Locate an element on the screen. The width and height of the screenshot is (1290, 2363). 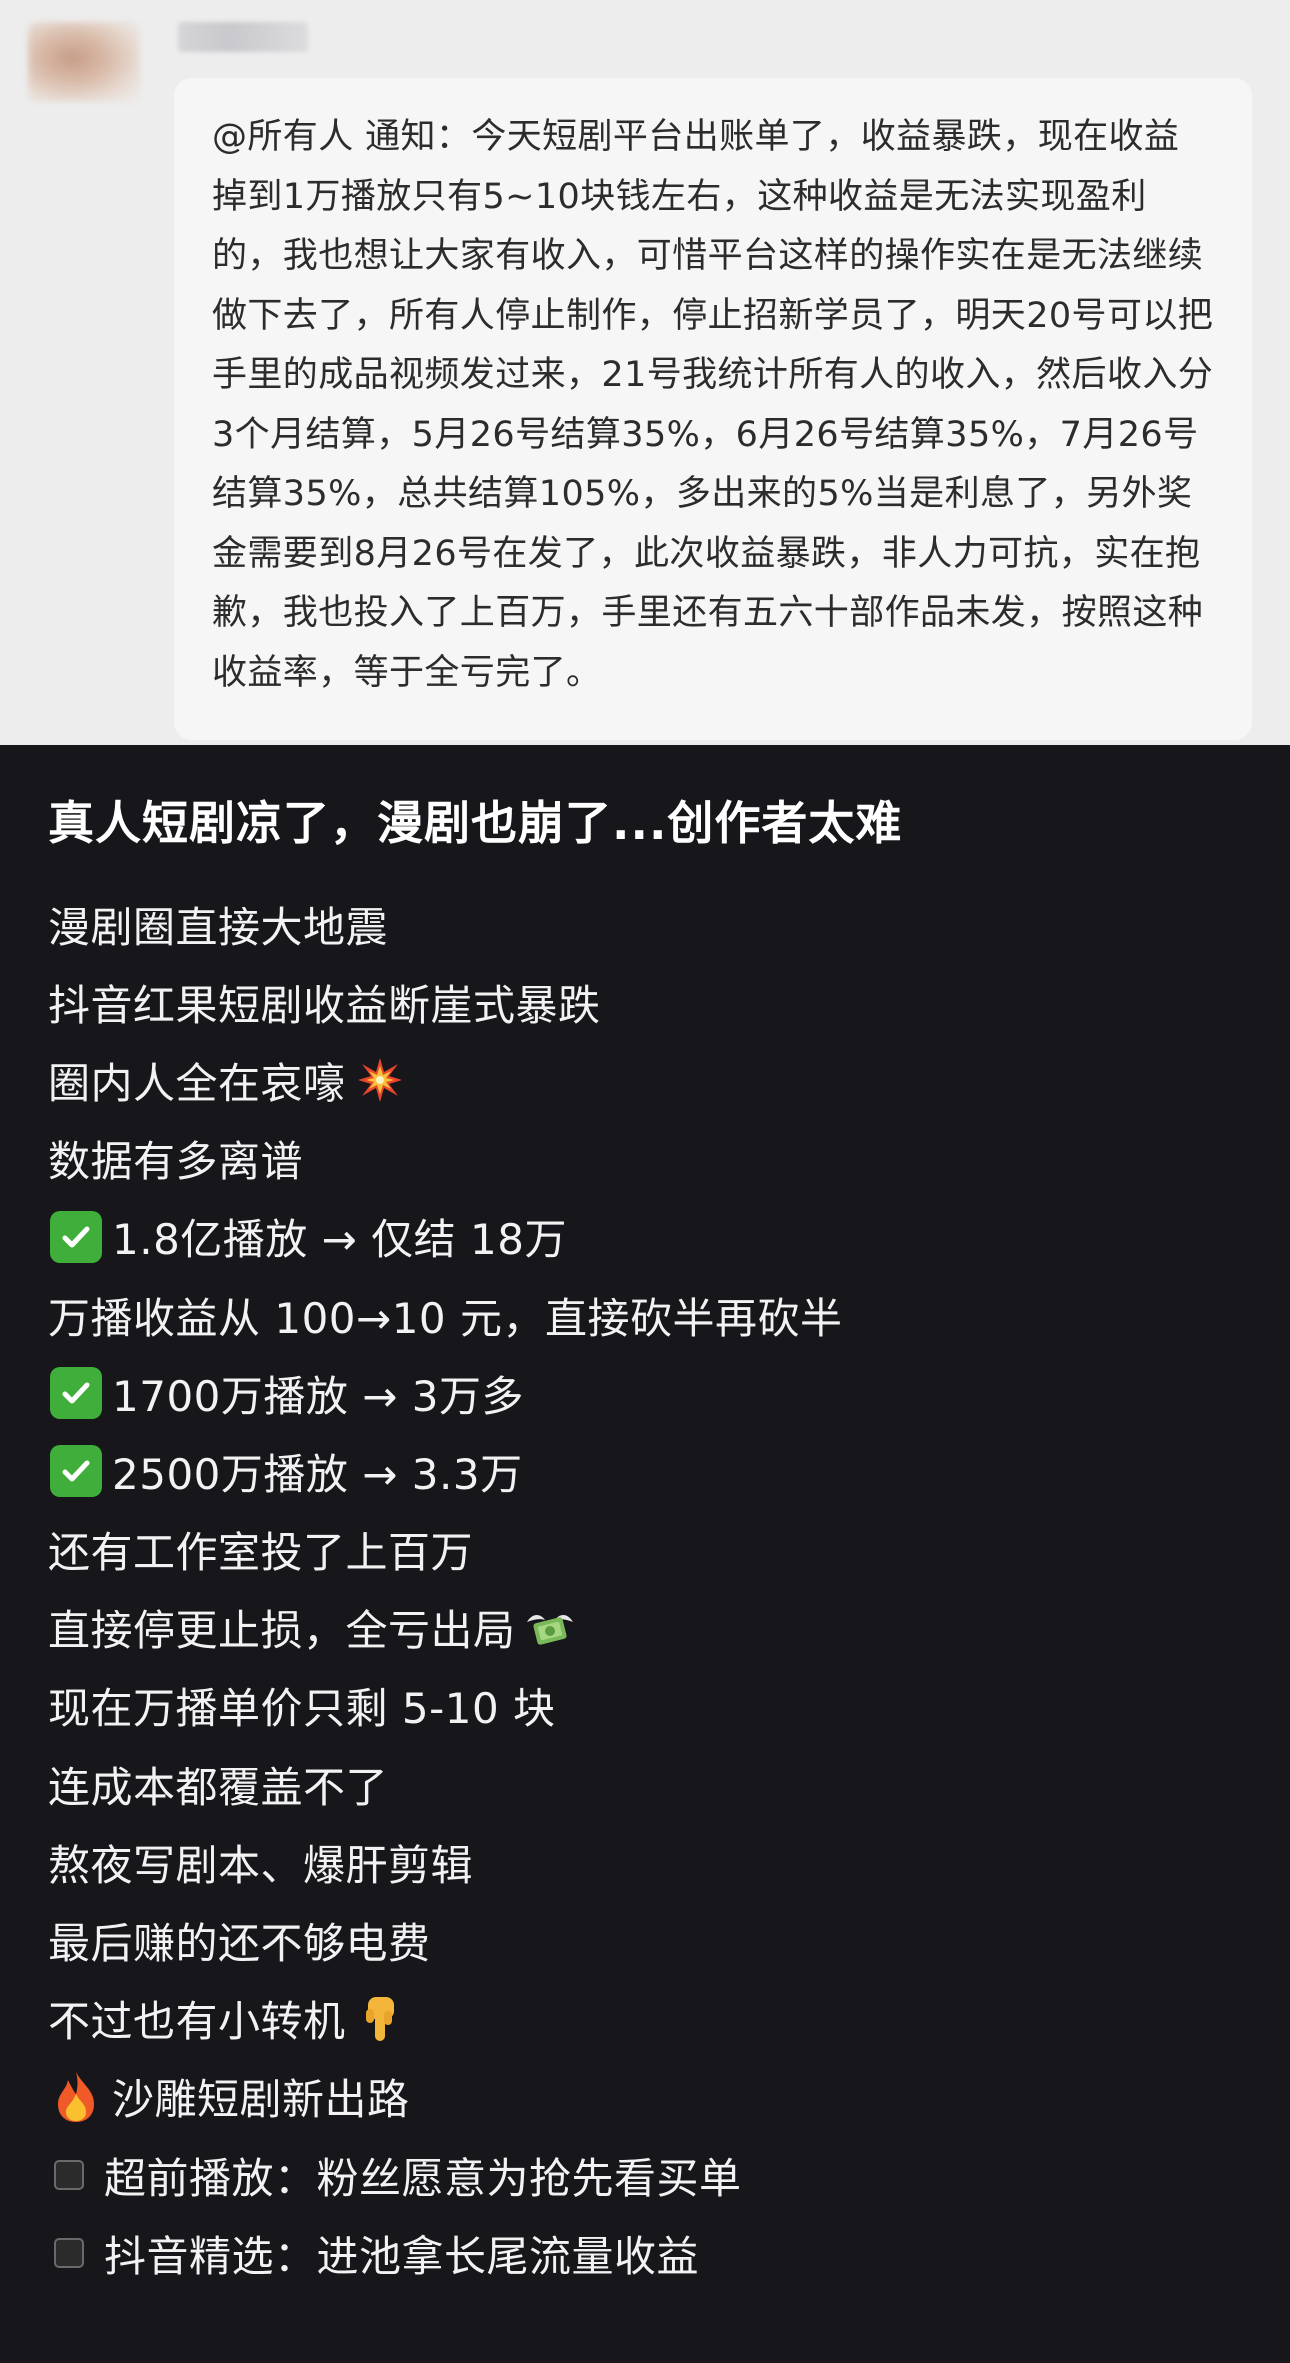
post-line: 连成本都覆盖不了 is located at coordinates (648, 1784).